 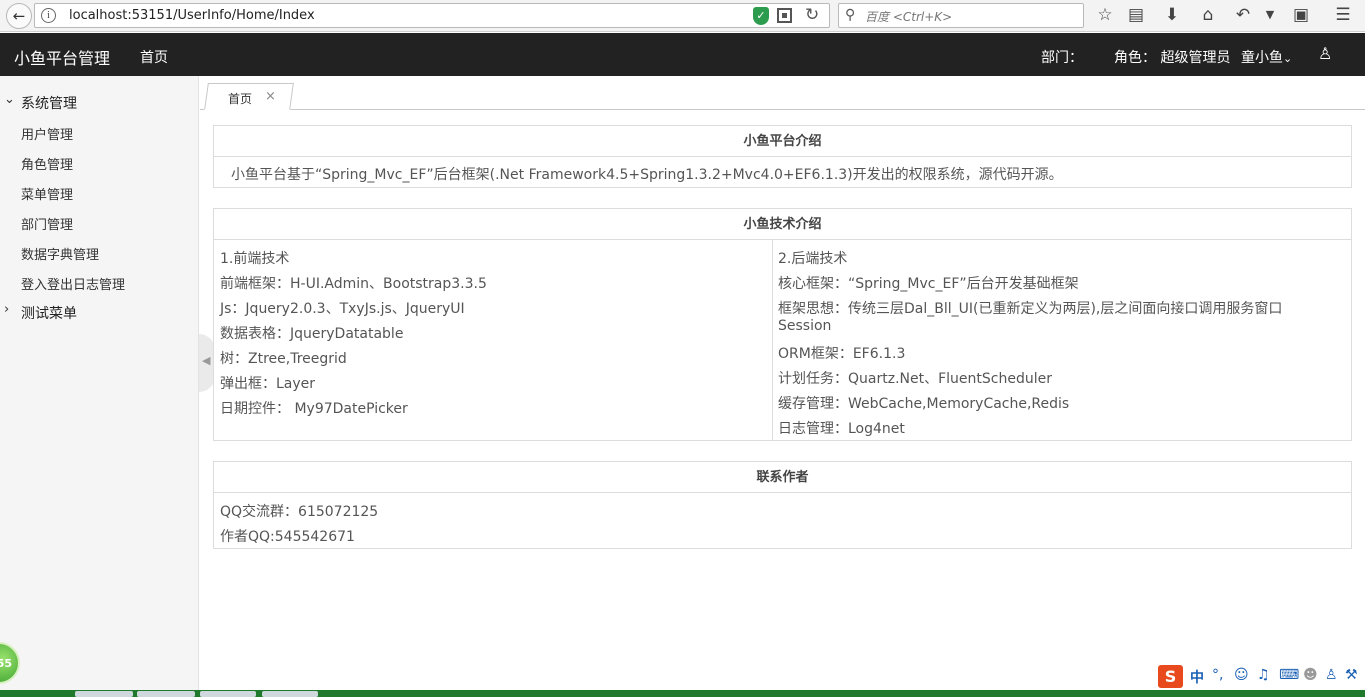 What do you see at coordinates (682, 54) in the screenshot?
I see `app-header: 小鱼平台管理 首页 部门： 角色： 超级管理员 童小鱼⌄ ♙` at bounding box center [682, 54].